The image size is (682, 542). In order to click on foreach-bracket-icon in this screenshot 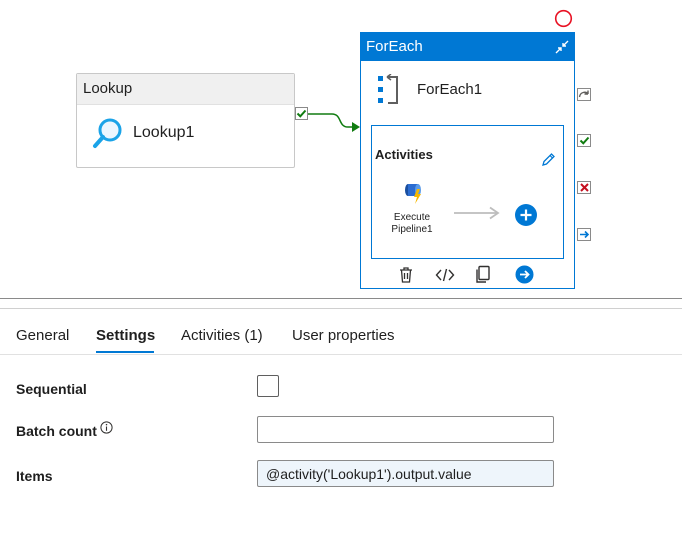, I will do `click(388, 89)`.